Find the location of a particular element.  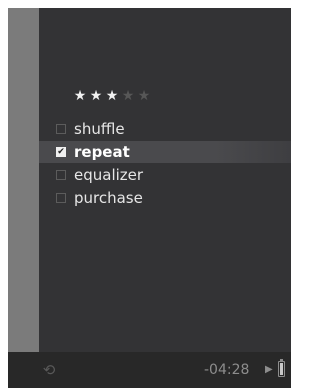

menu-item-label: repeat is located at coordinates (102, 152).